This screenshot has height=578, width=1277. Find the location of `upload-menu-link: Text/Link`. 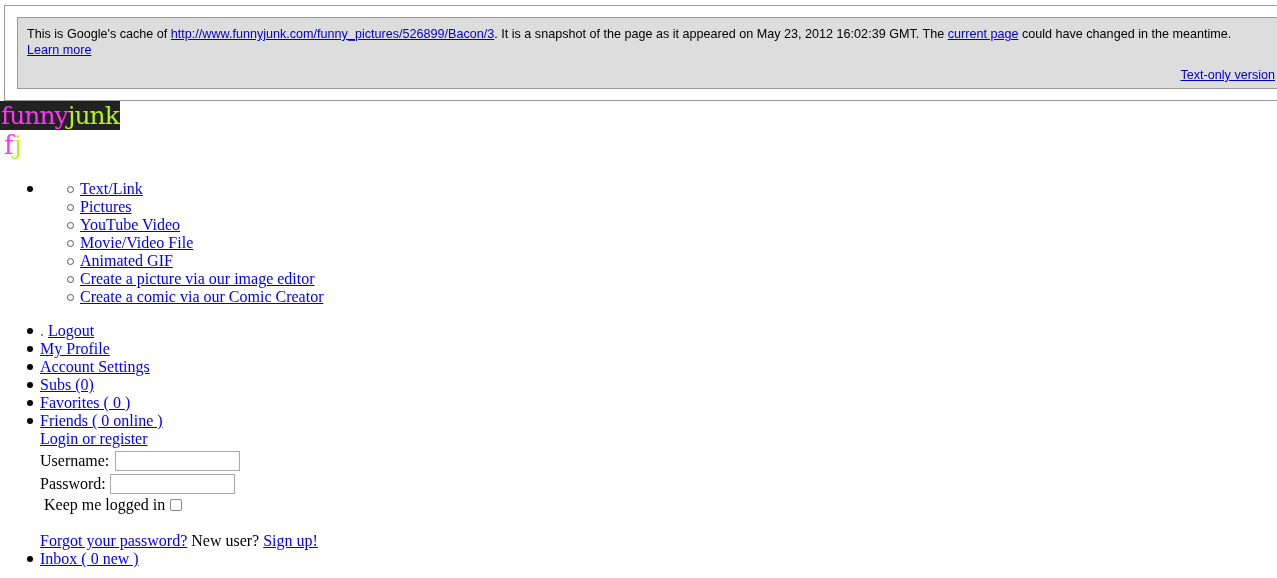

upload-menu-link: Text/Link is located at coordinates (111, 189).